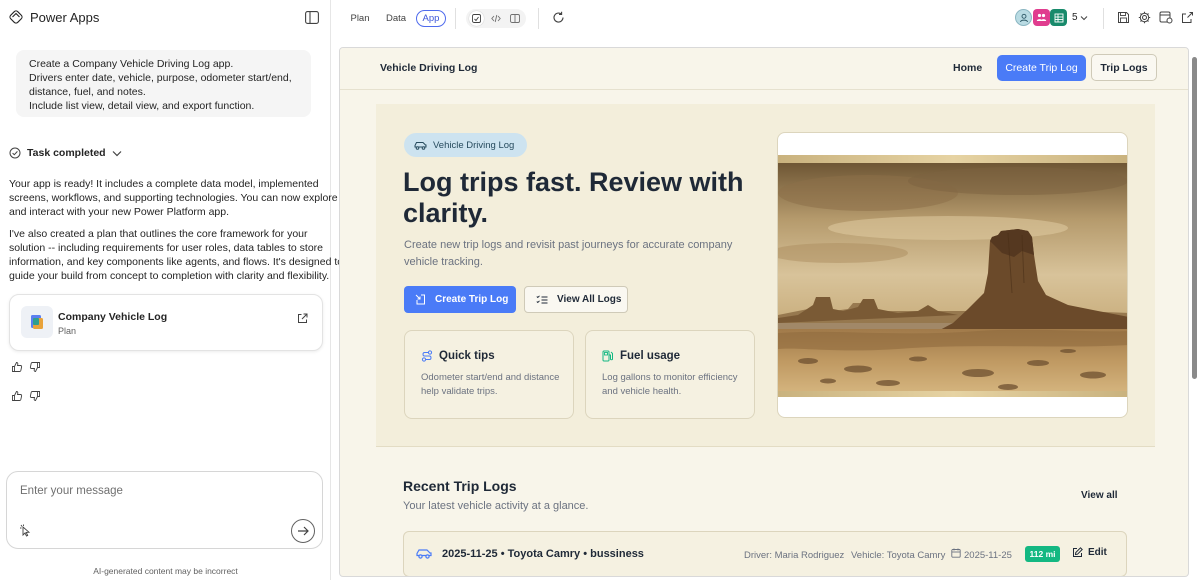 This screenshot has width=1200, height=580. I want to click on preview-scrollbar, so click(1194, 218).